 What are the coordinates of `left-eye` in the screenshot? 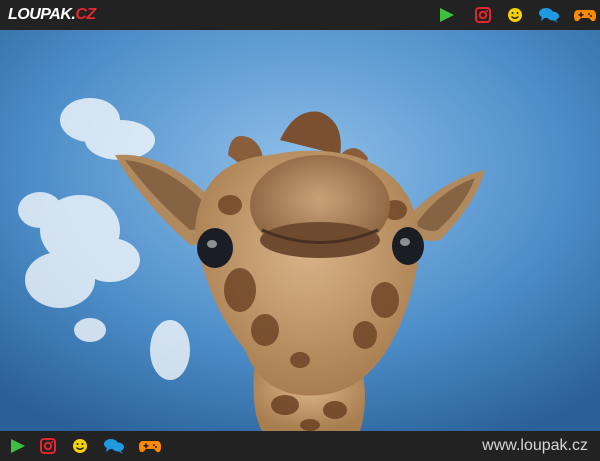 It's located at (215, 248).